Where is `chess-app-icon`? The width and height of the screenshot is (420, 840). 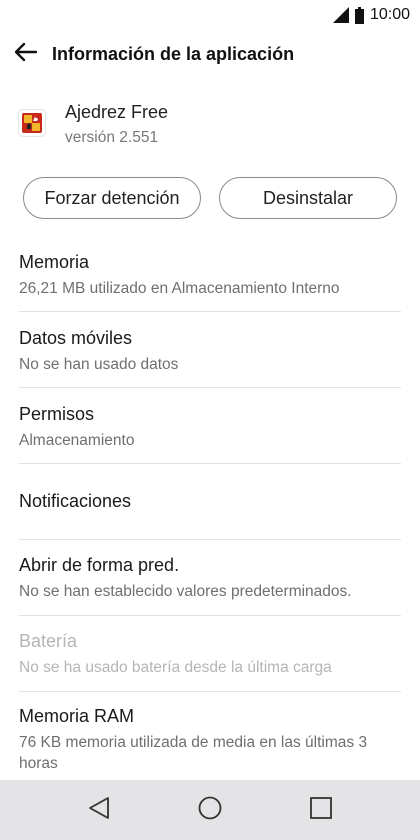 chess-app-icon is located at coordinates (32, 123).